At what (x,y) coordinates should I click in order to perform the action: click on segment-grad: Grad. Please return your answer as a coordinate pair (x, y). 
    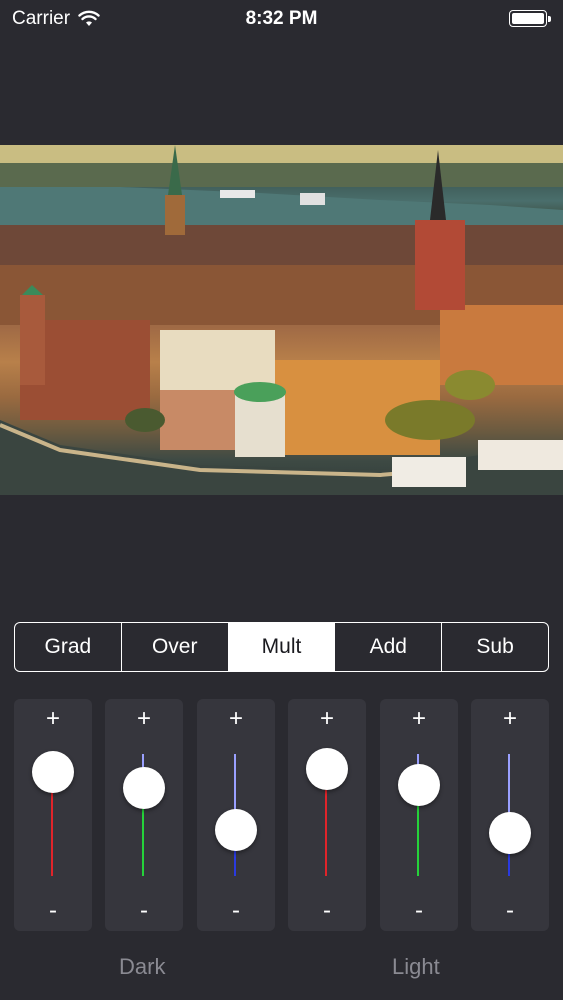
    Looking at the image, I should click on (68, 647).